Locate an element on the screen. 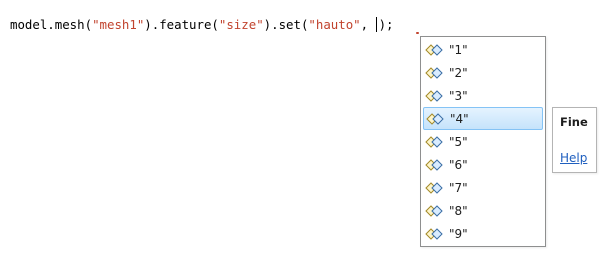 This screenshot has height=266, width=604. help-link: Help is located at coordinates (573, 158).